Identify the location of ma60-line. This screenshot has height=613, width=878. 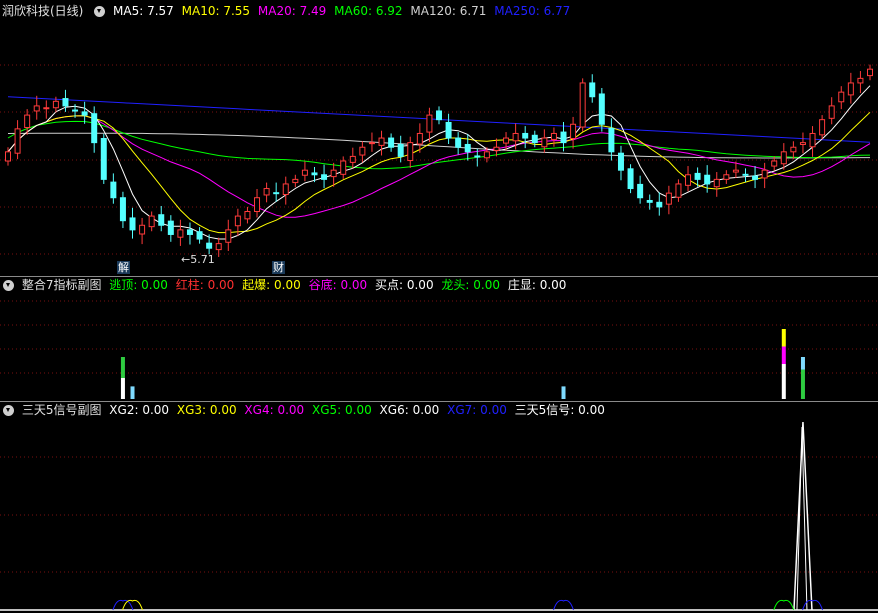
(439, 145).